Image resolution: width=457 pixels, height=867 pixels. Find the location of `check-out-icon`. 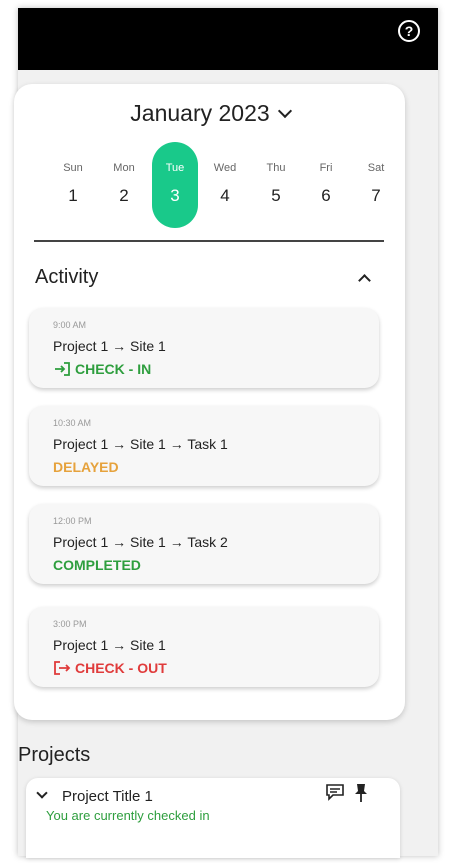

check-out-icon is located at coordinates (62, 668).